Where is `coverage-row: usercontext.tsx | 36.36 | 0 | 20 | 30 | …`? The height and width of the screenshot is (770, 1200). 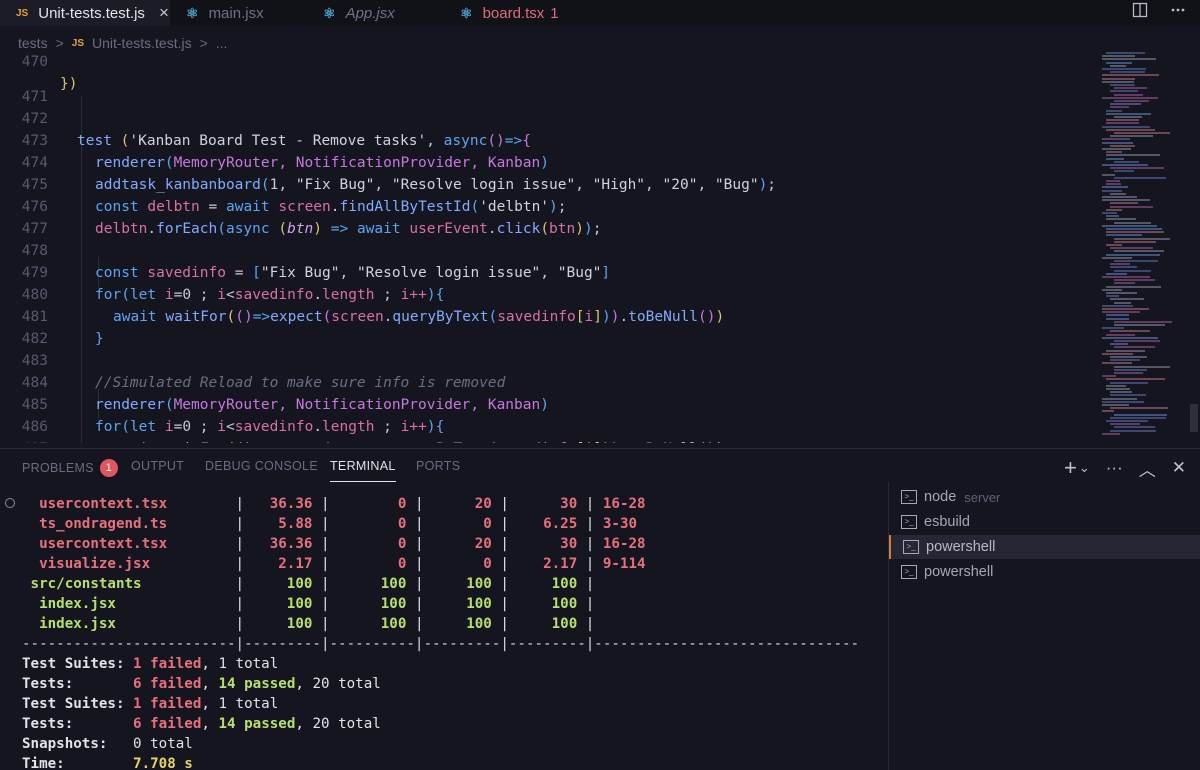 coverage-row: usercontext.tsx | 36.36 | 0 | 20 | 30 | … is located at coordinates (334, 544).